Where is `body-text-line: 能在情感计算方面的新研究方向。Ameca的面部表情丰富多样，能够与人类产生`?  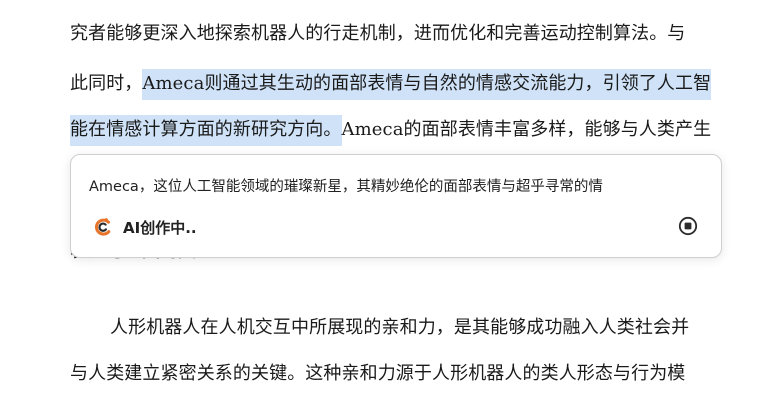
body-text-line: 能在情感计算方面的新研究方向。Ameca的面部表情丰富多样，能够与人类产生 is located at coordinates (391, 130).